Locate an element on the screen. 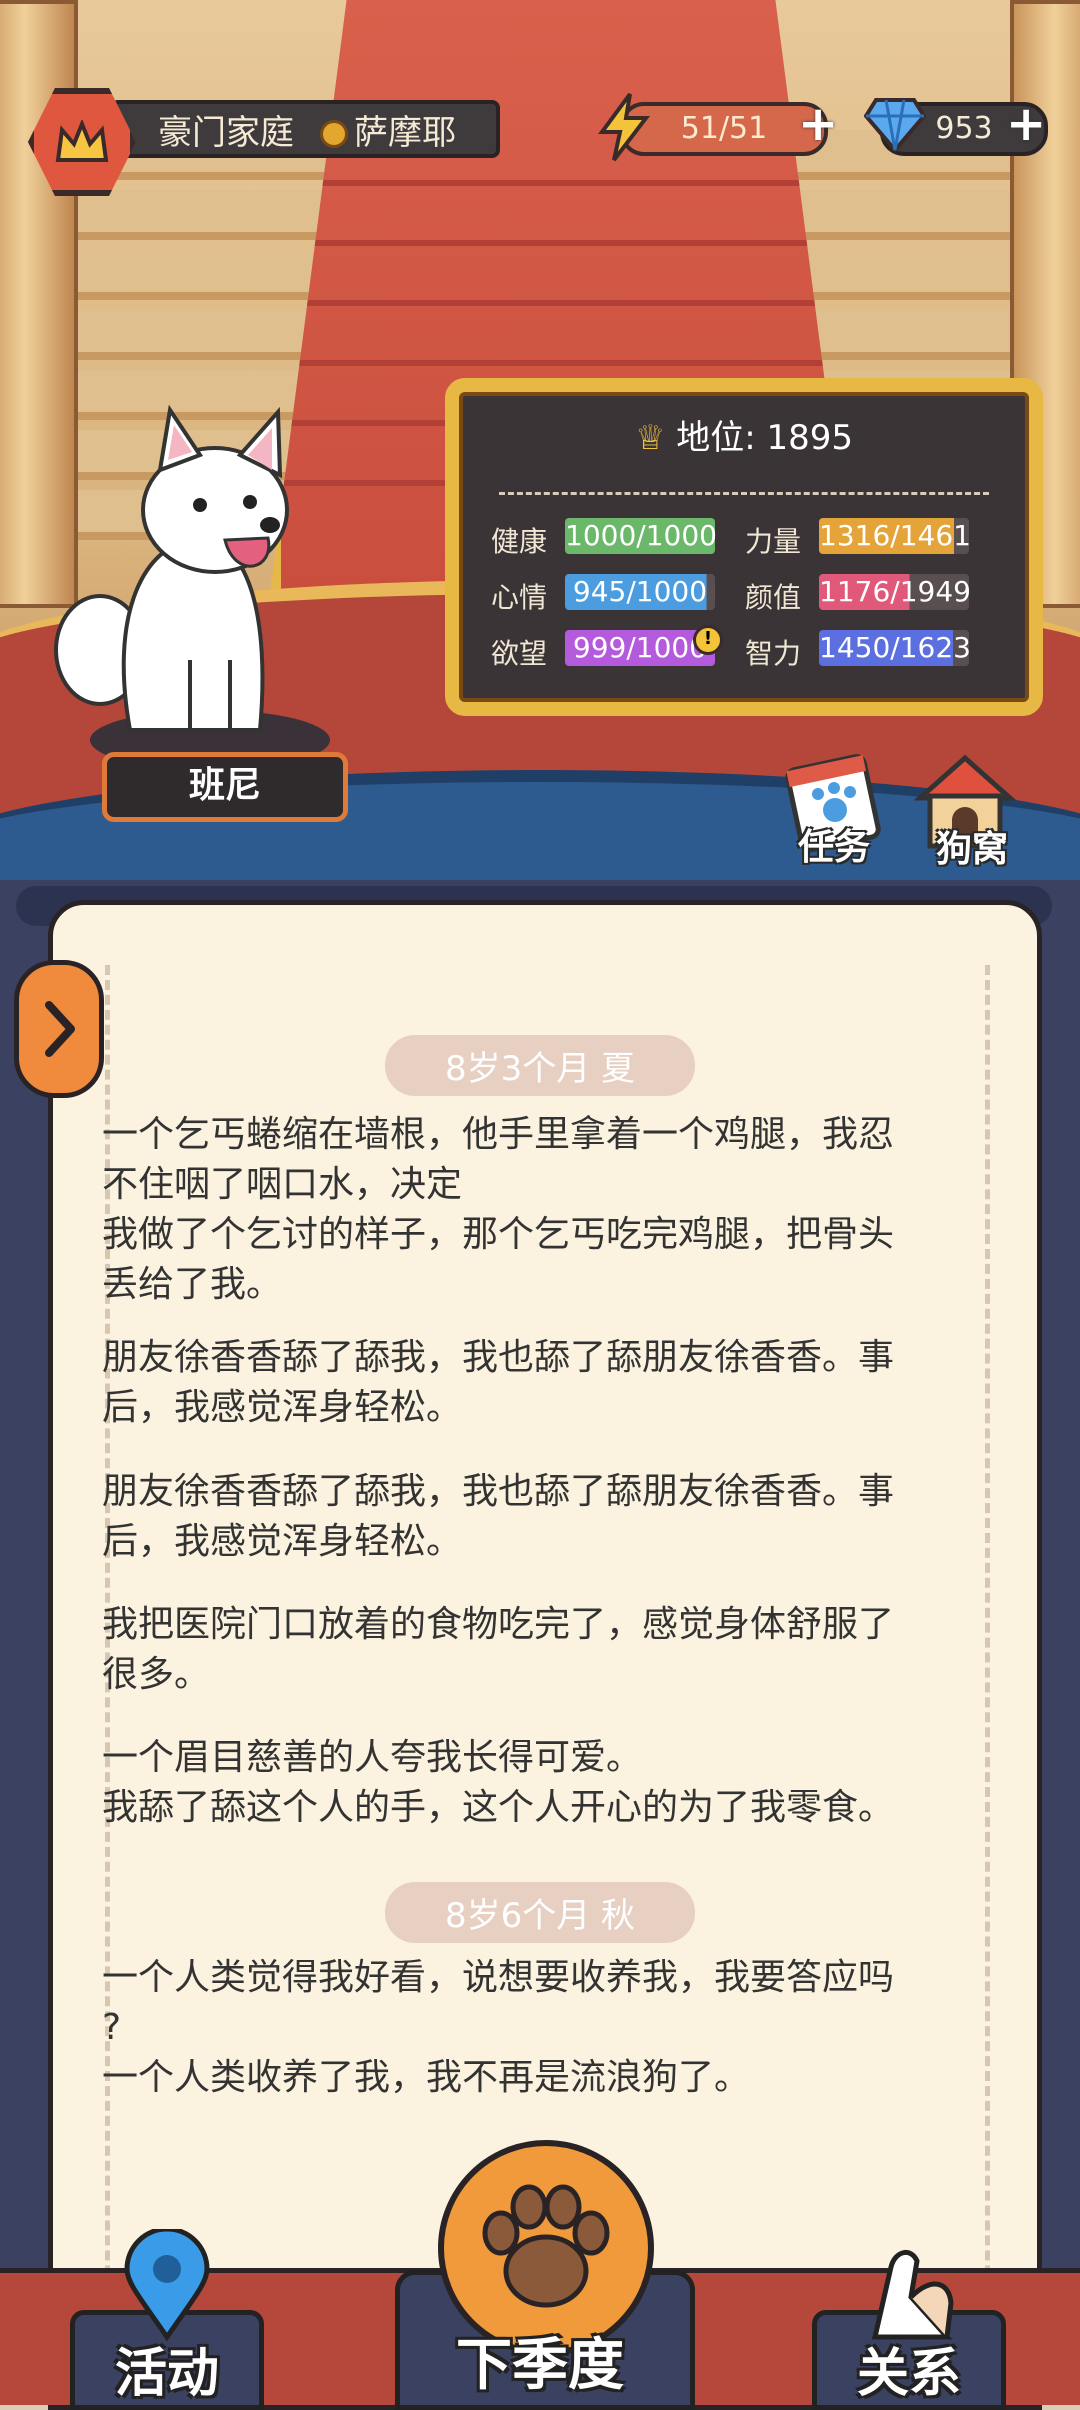 Image resolution: width=1080 pixels, height=2410 pixels. status-title: ♕ 地位: 1895 is located at coordinates (744, 438).